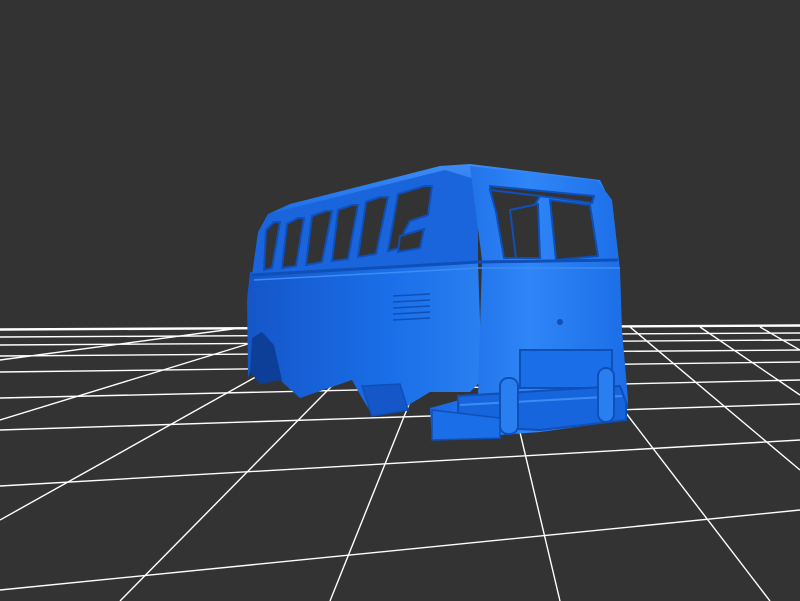 The image size is (800, 601). I want to click on bumper-overrider-left, so click(509, 406).